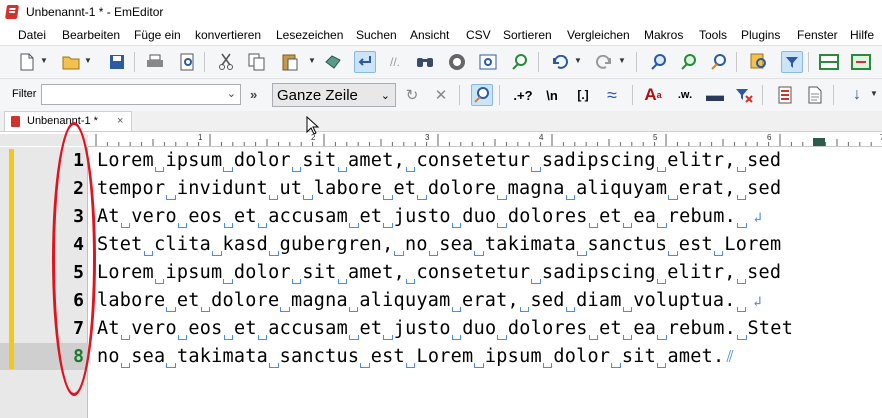 This screenshot has width=882, height=418. I want to click on find-next-icon, so click(689, 62).